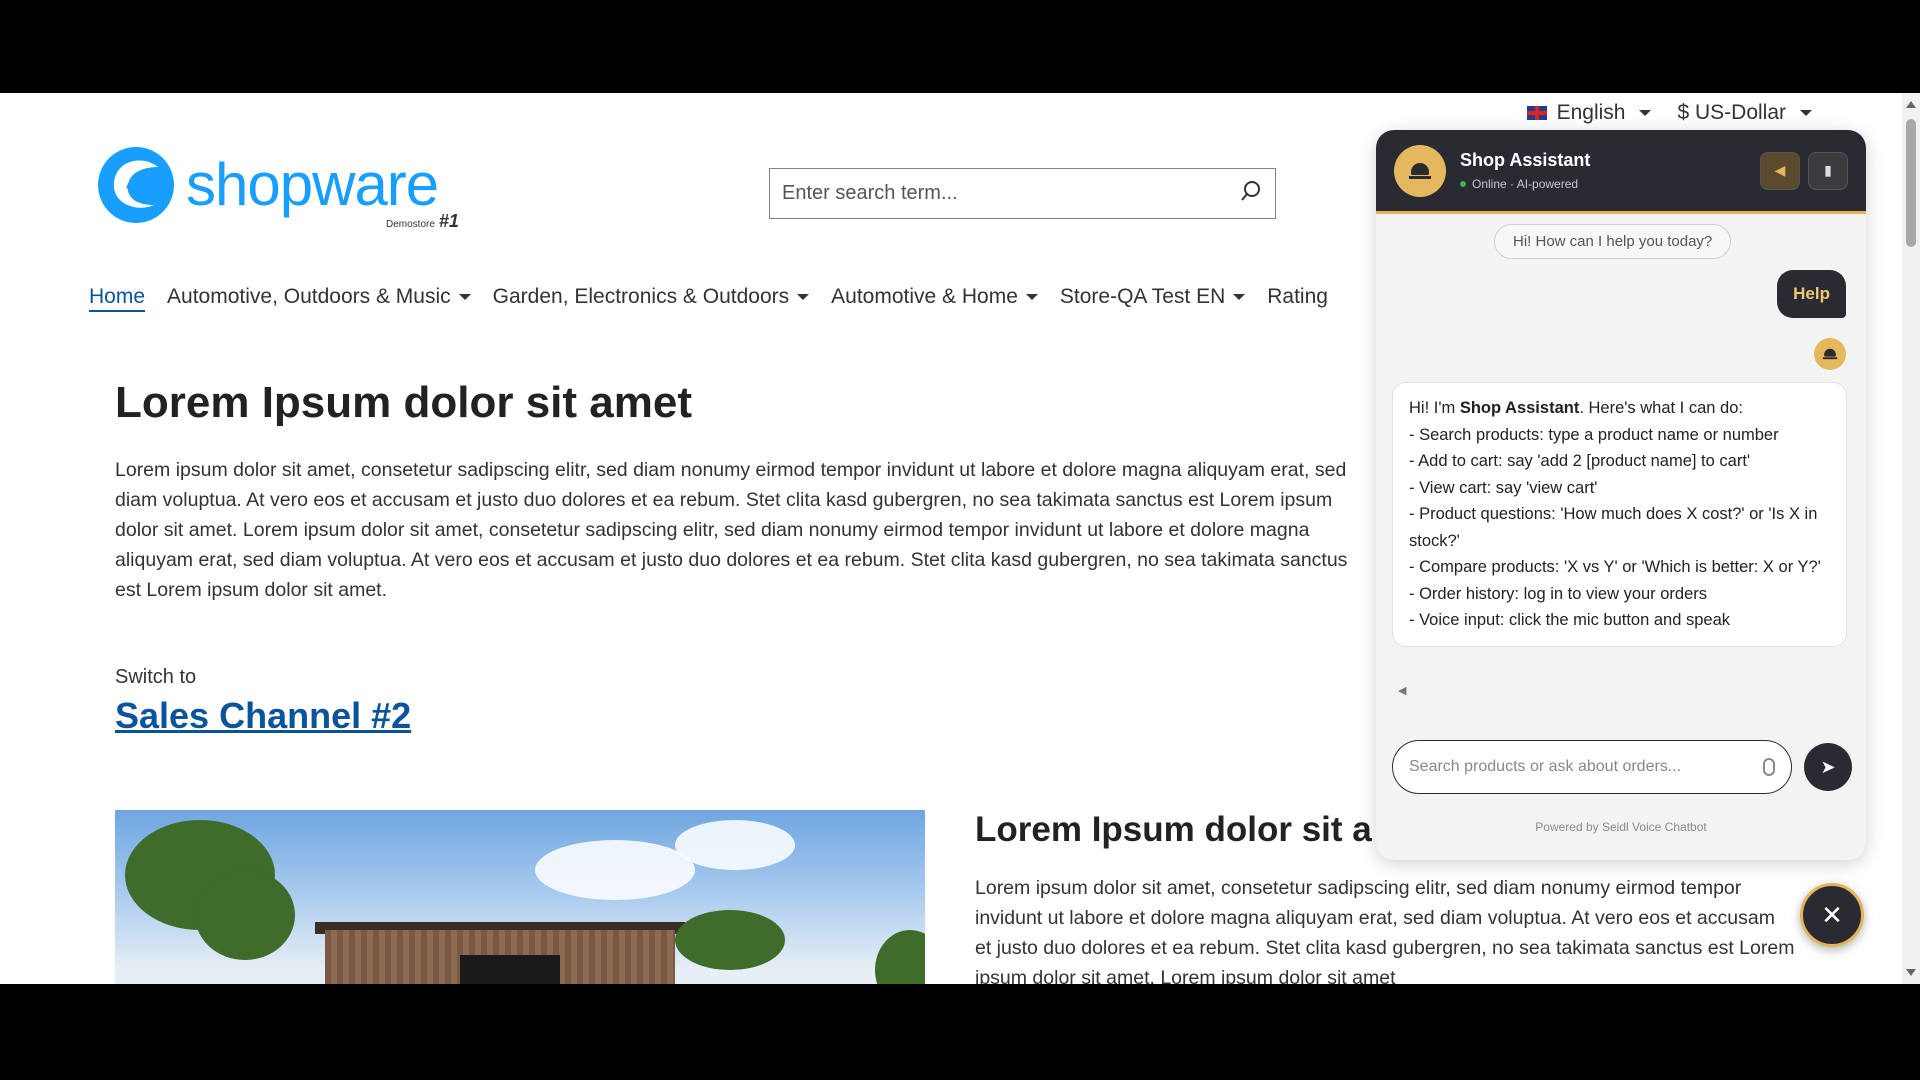  What do you see at coordinates (448, 221) in the screenshot?
I see `logo-sub-number: #1` at bounding box center [448, 221].